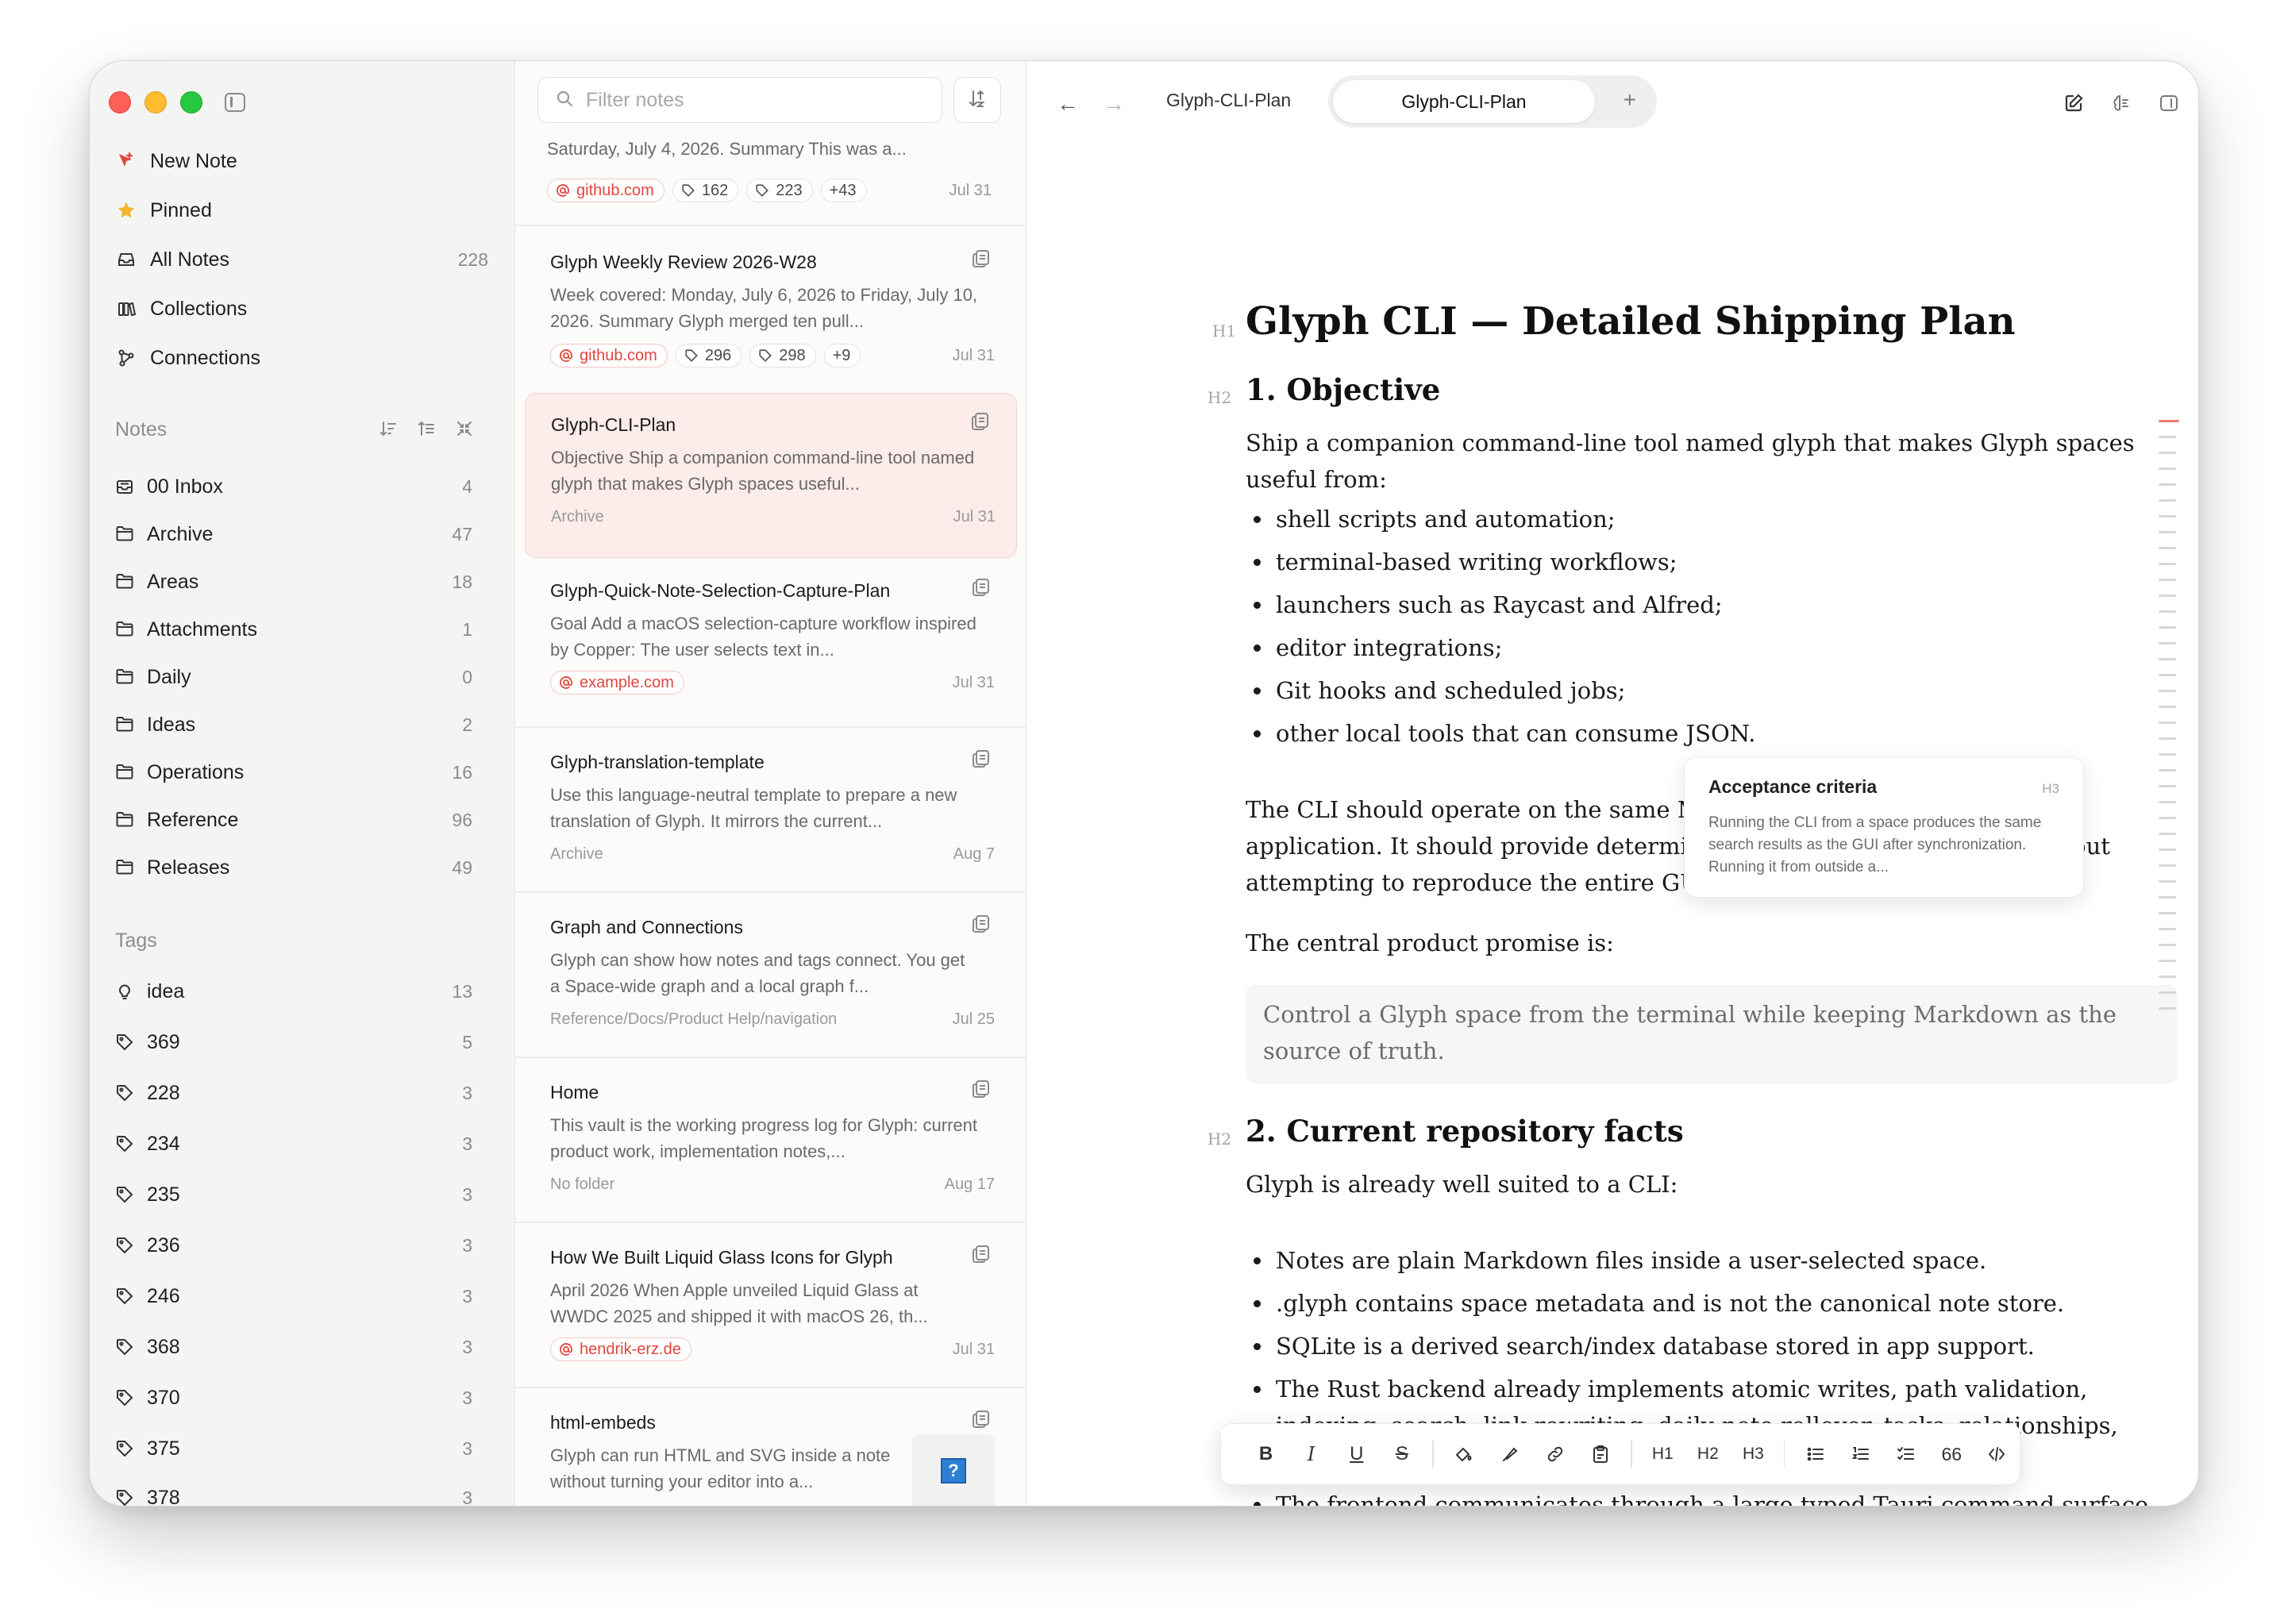 Image resolution: width=2288 pixels, height=1624 pixels. Describe the element at coordinates (426, 428) in the screenshot. I see `collapse-all-icon` at that location.